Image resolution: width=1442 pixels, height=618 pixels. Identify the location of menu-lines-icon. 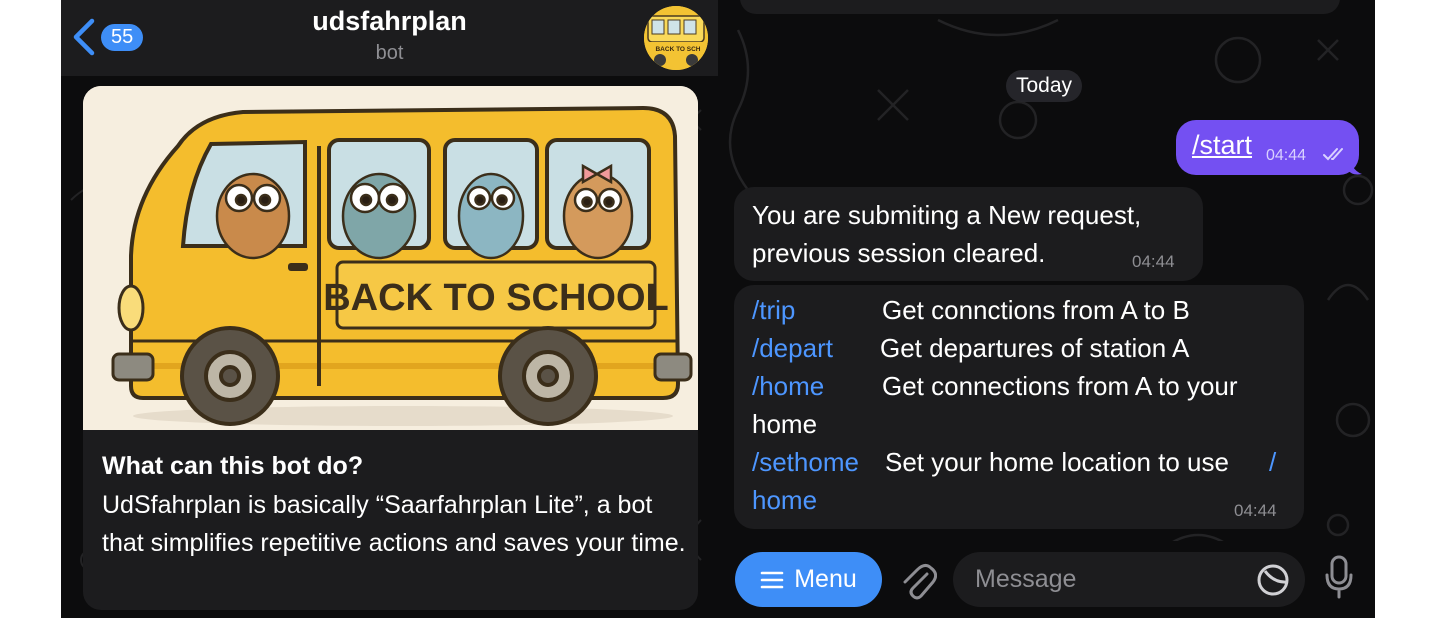
(772, 579).